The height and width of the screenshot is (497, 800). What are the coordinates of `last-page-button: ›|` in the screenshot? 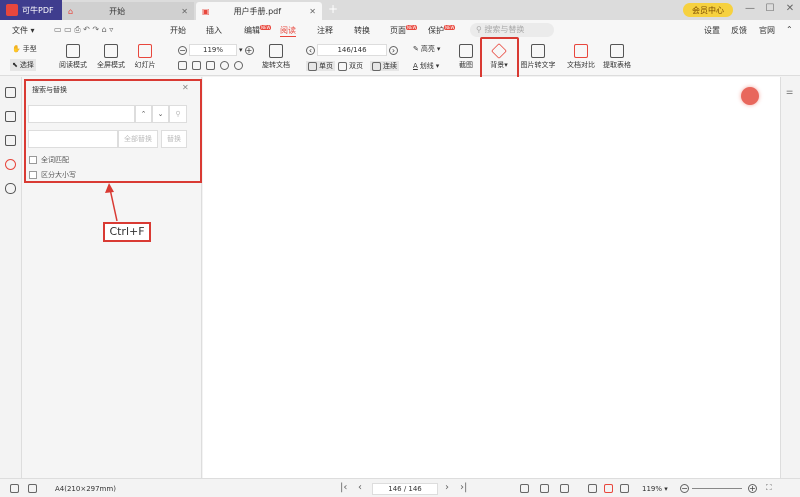 It's located at (463, 487).